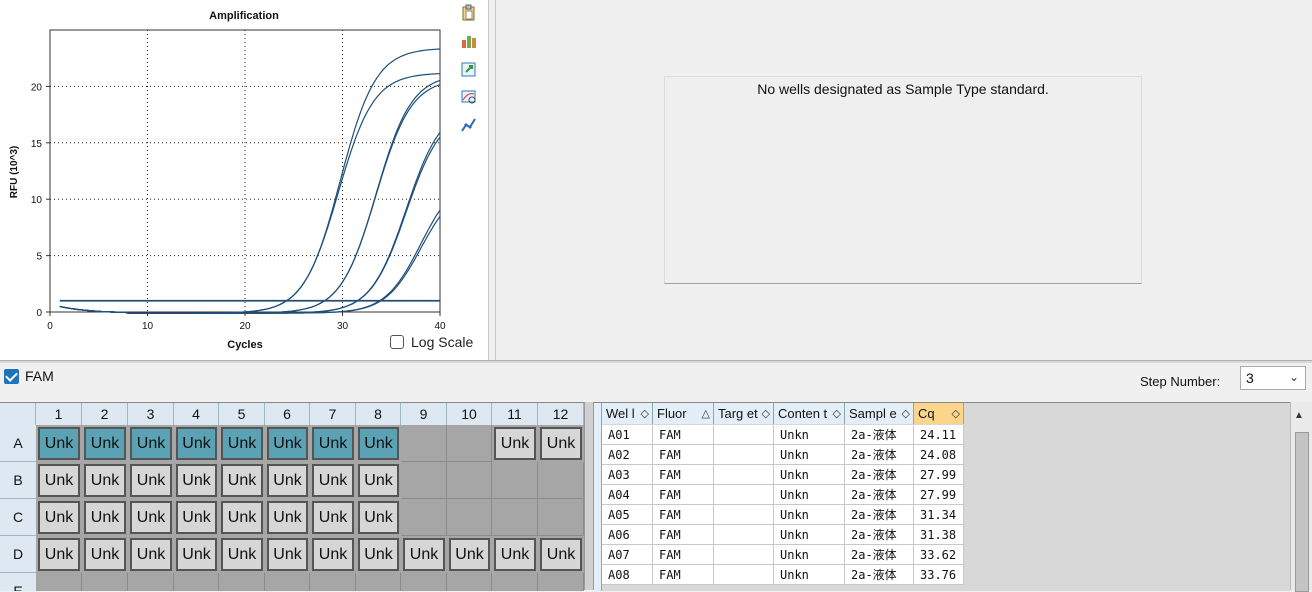  I want to click on table-cell: 31.38, so click(939, 535).